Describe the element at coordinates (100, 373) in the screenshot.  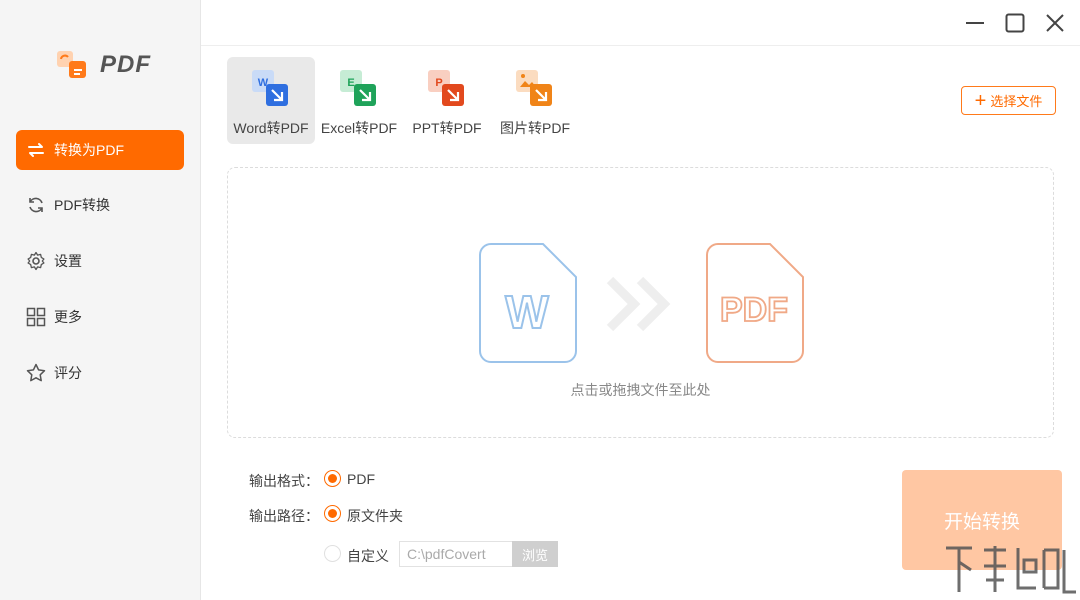
I see `sidebar-item-rate: 评分` at that location.